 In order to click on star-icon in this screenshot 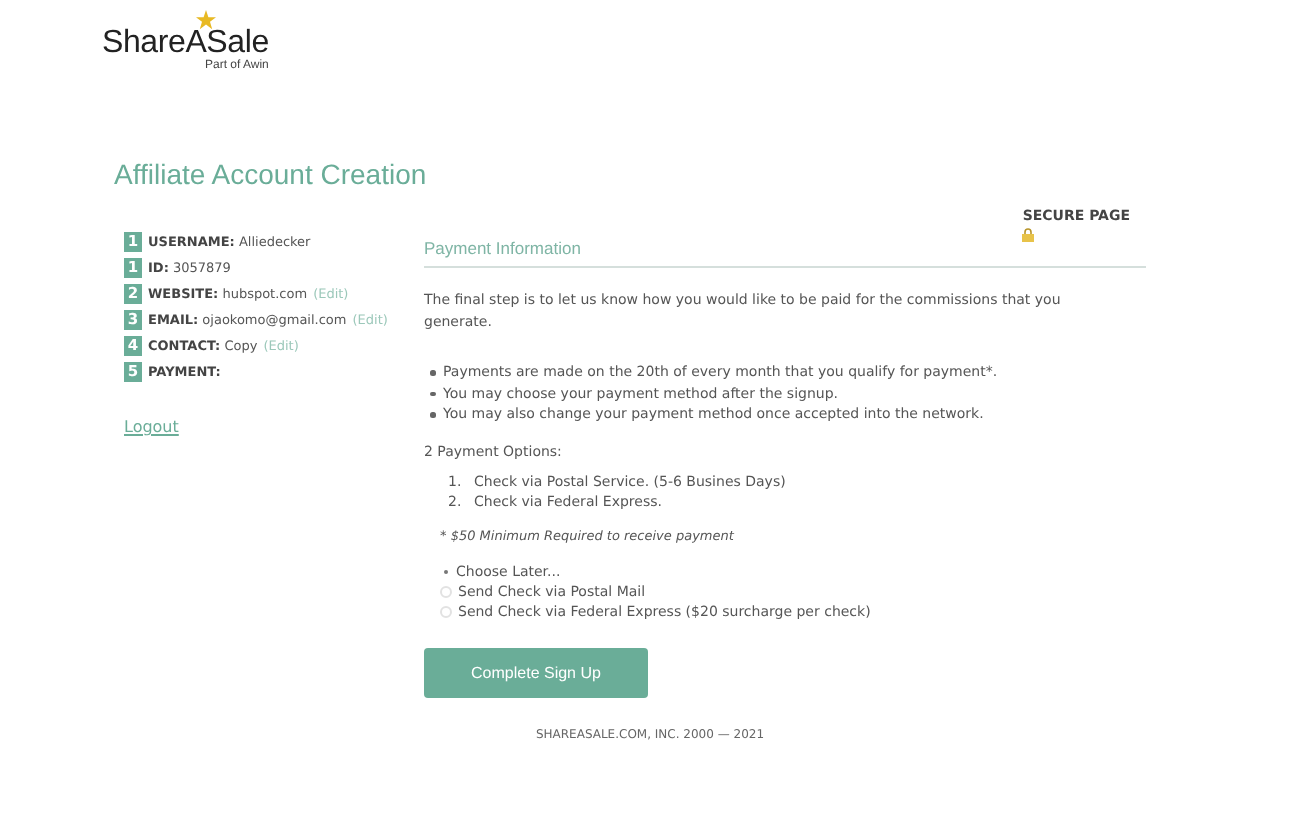, I will do `click(206, 20)`.